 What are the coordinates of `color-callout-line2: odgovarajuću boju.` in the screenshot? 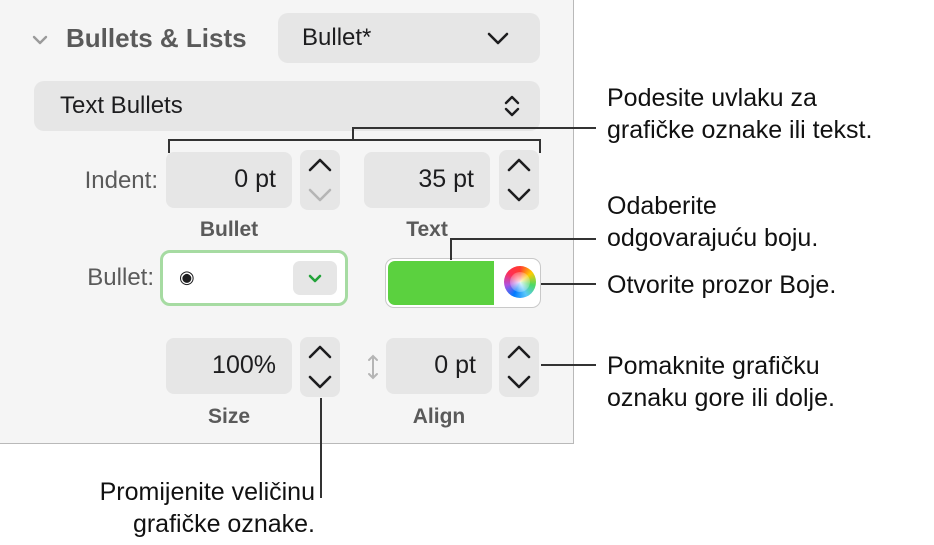 It's located at (713, 238).